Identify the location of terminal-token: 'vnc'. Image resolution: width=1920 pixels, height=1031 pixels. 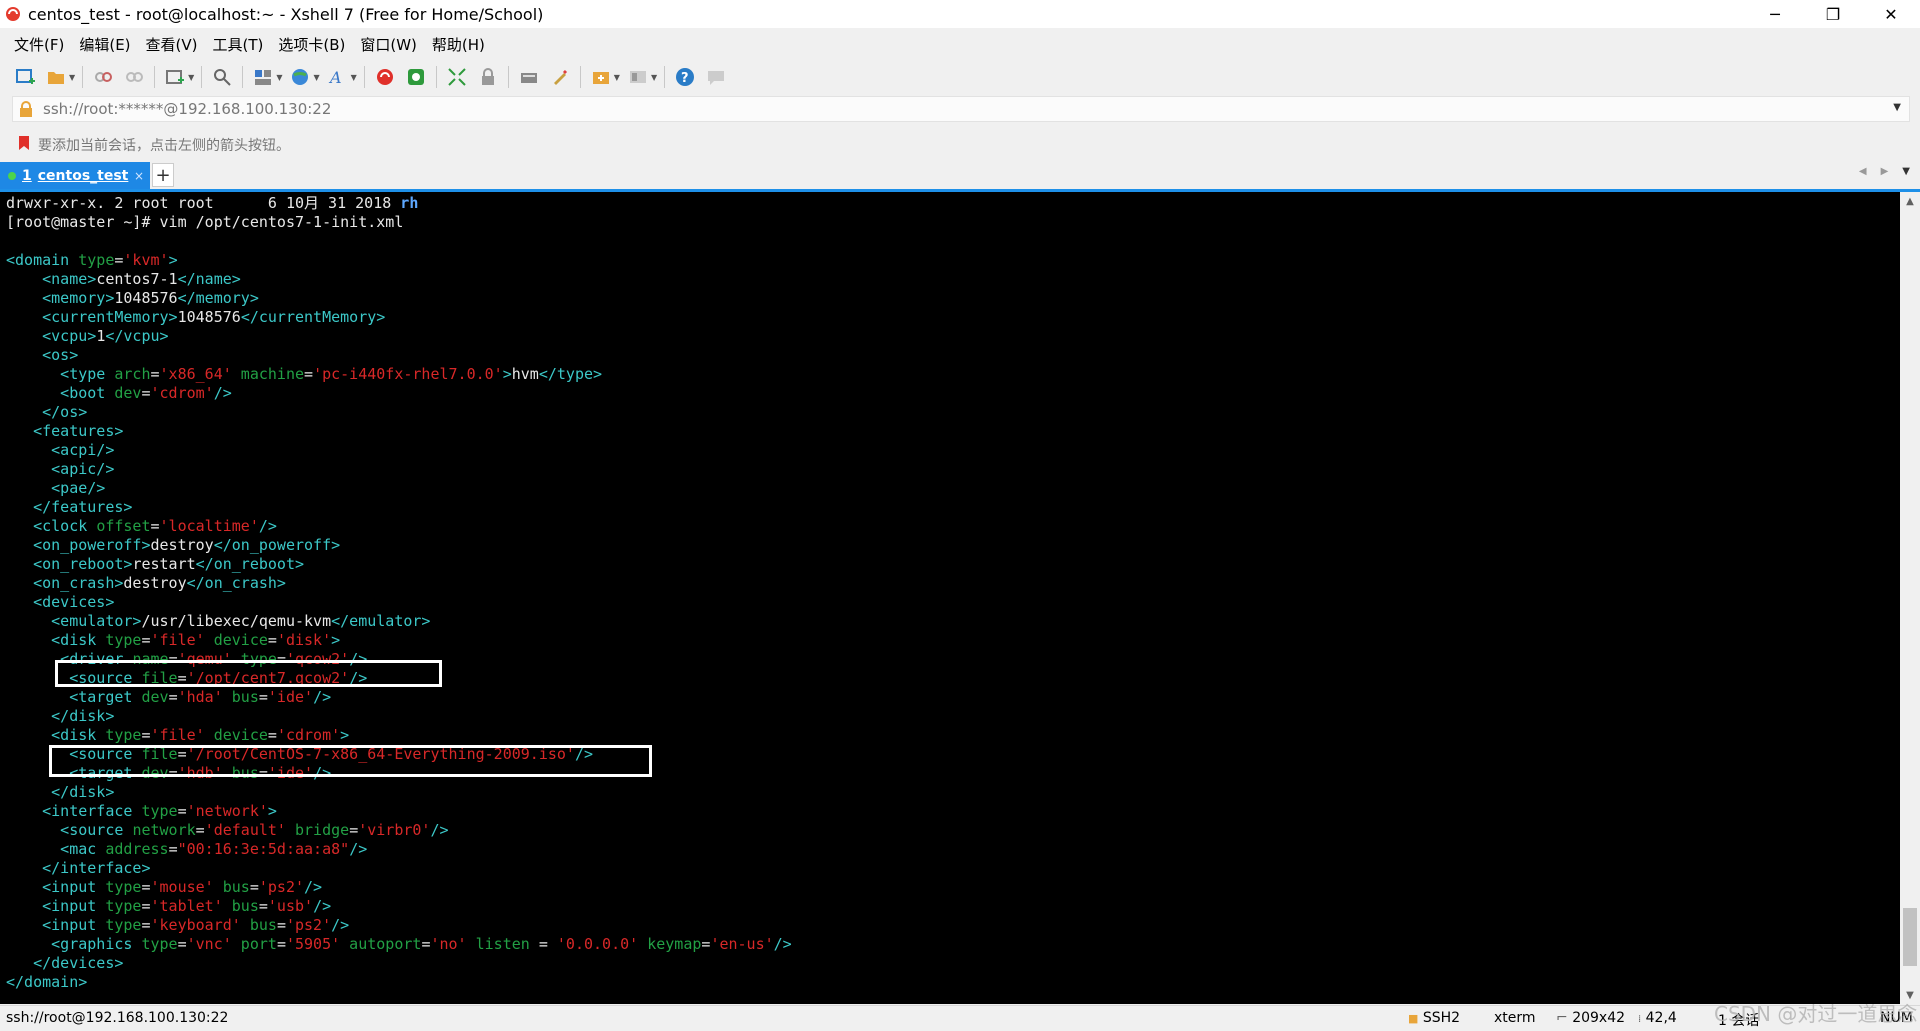
(209, 944).